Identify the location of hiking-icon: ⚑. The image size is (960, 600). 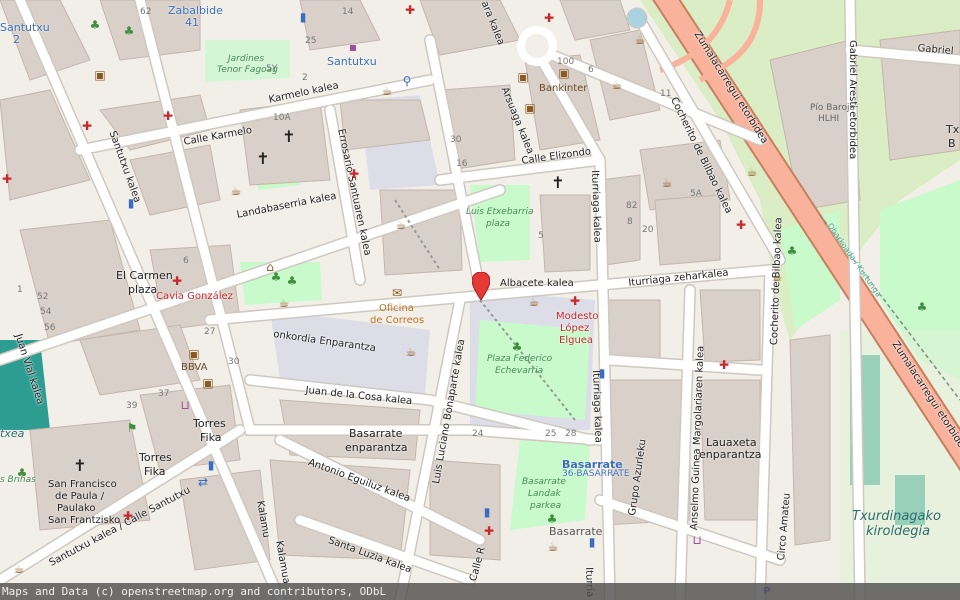
(132, 428).